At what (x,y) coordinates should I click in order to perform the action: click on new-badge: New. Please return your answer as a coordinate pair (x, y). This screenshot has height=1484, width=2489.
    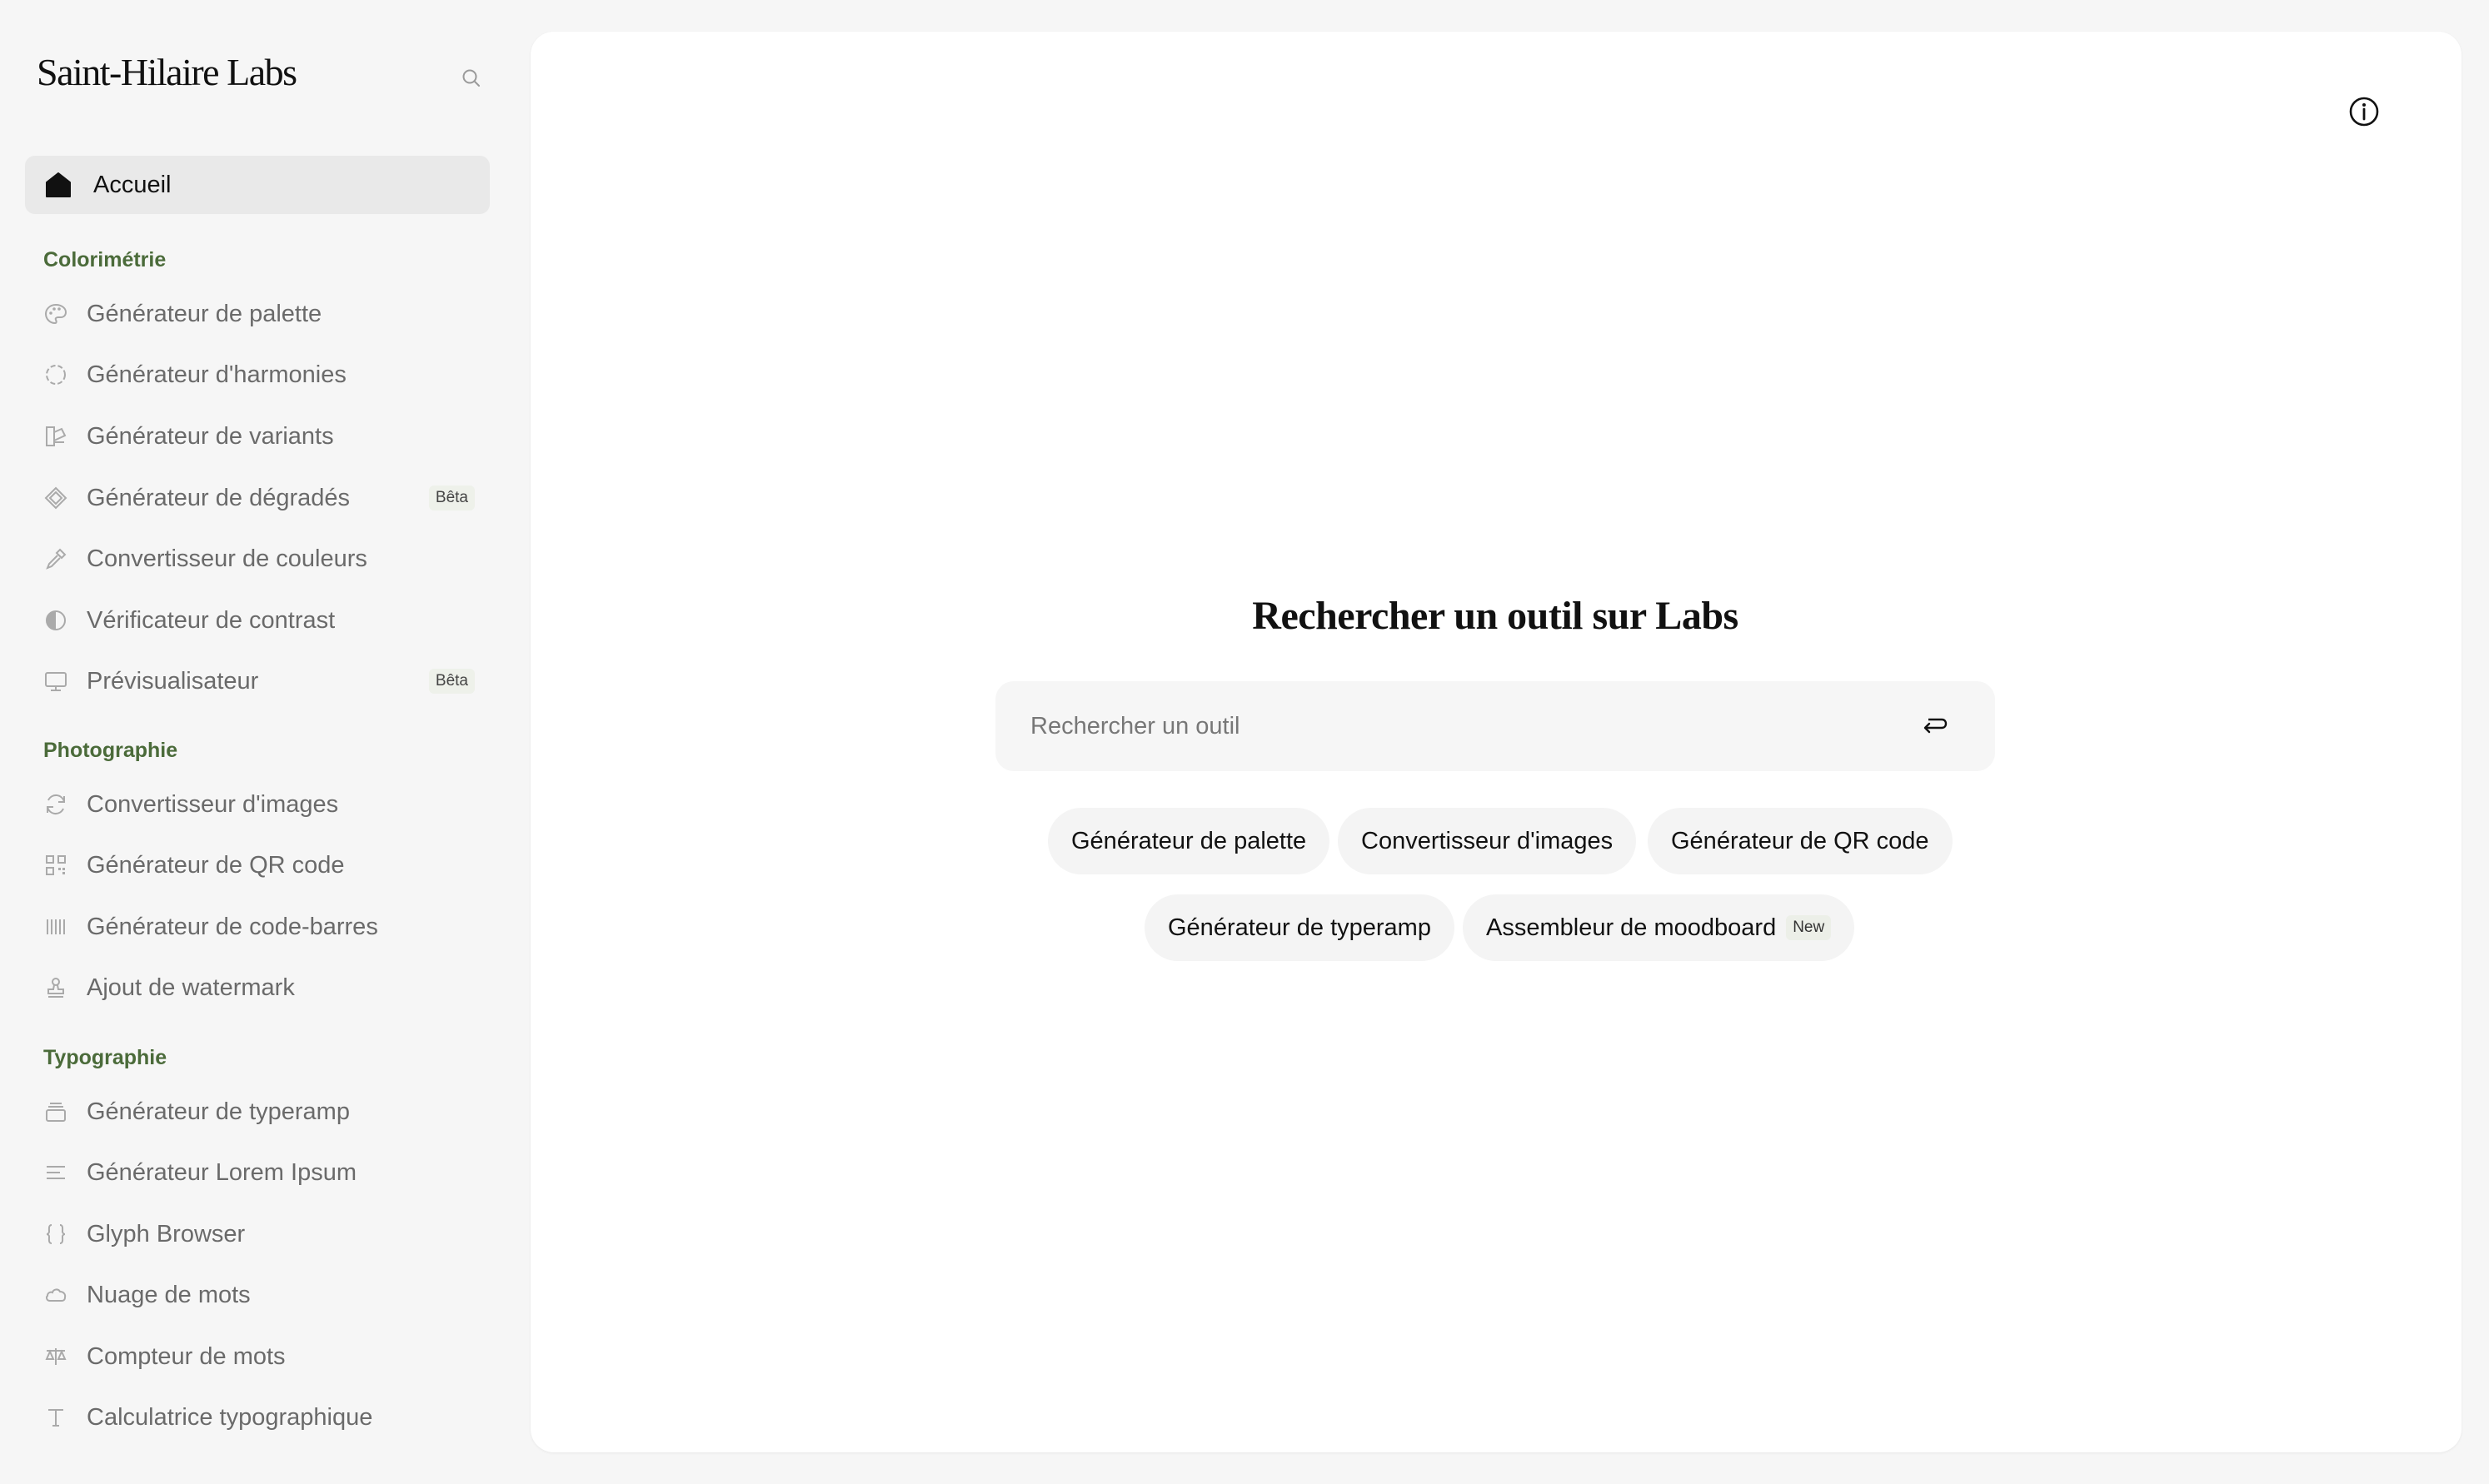
    Looking at the image, I should click on (1809, 927).